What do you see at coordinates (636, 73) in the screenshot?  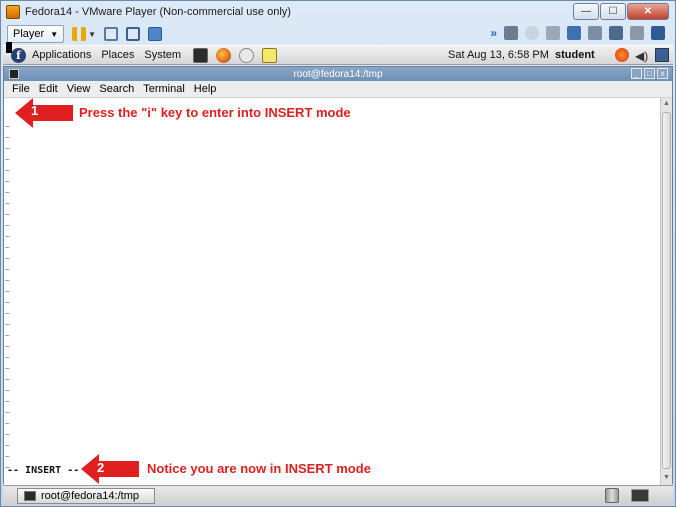 I see `terminal-minimize-button: _` at bounding box center [636, 73].